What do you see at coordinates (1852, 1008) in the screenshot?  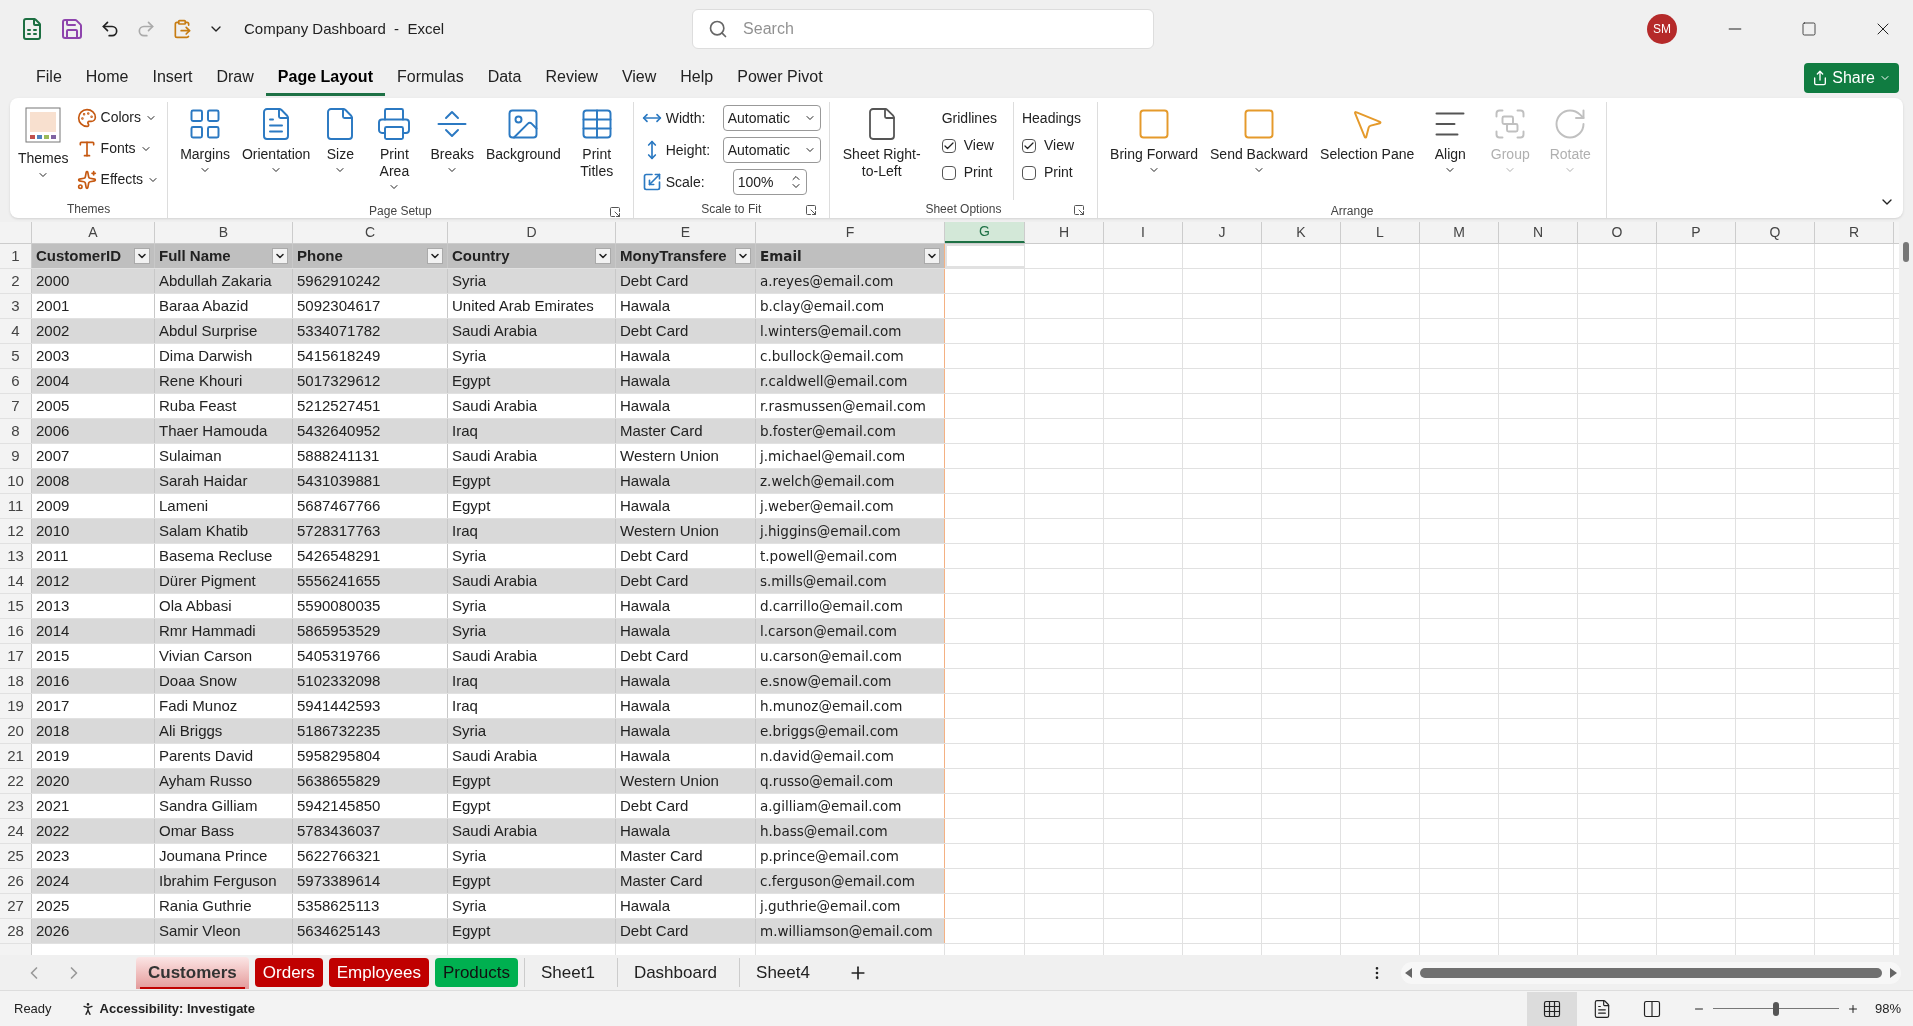 I see `zoom-in-icon` at bounding box center [1852, 1008].